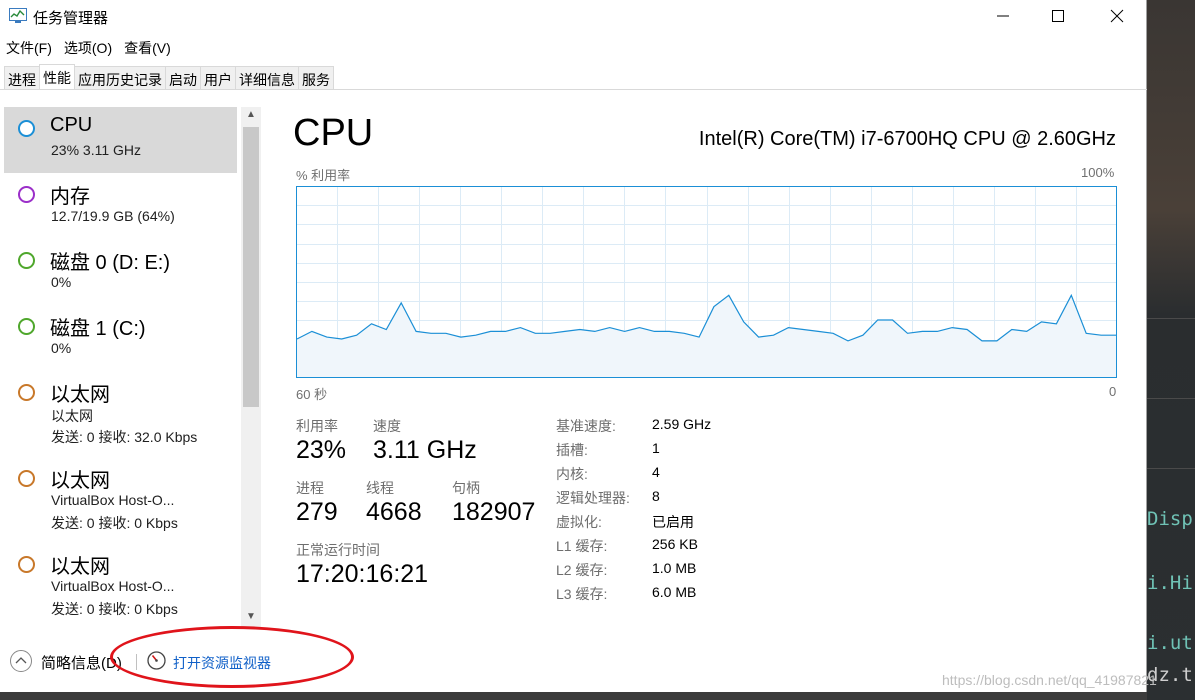  I want to click on processes-value: 279, so click(317, 512).